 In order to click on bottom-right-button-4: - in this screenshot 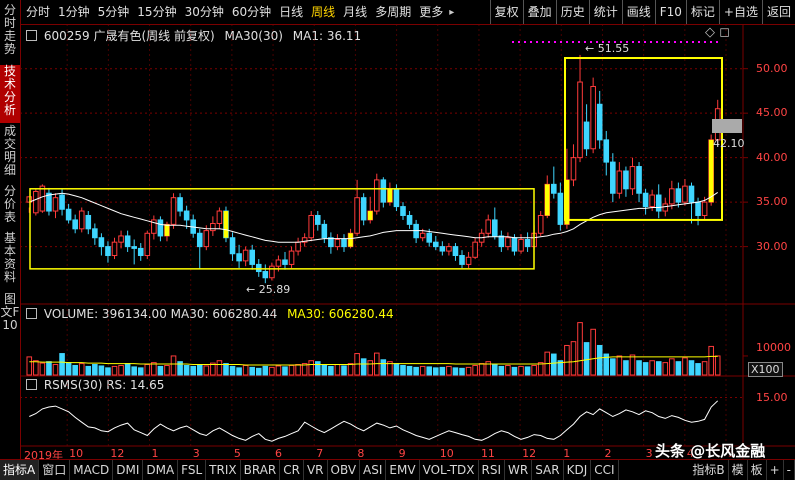, I will do `click(789, 470)`.